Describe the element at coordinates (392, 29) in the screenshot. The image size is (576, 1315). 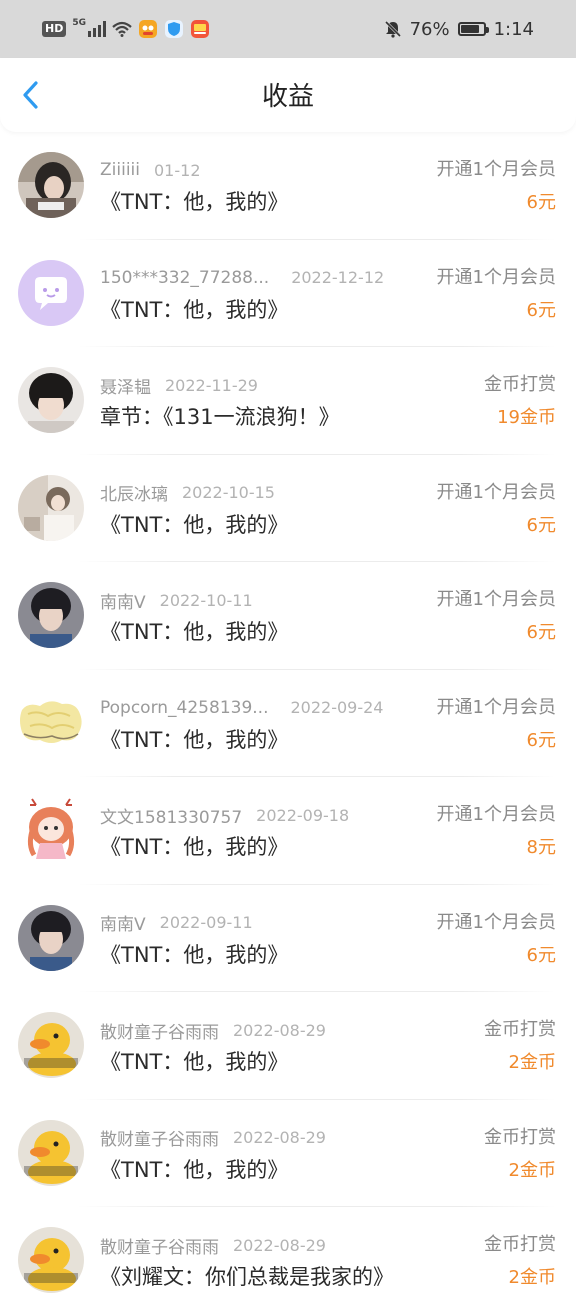
I see `mute-bell-icon` at that location.